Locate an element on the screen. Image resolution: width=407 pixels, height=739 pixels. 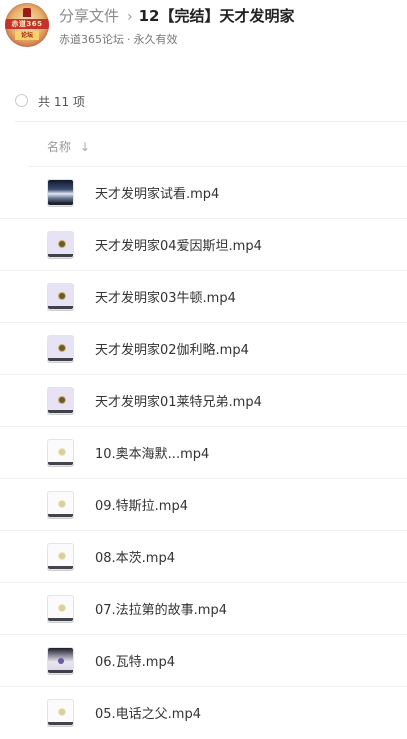
file-row: 天才发明家03牛顿.mp4 is located at coordinates (203, 297).